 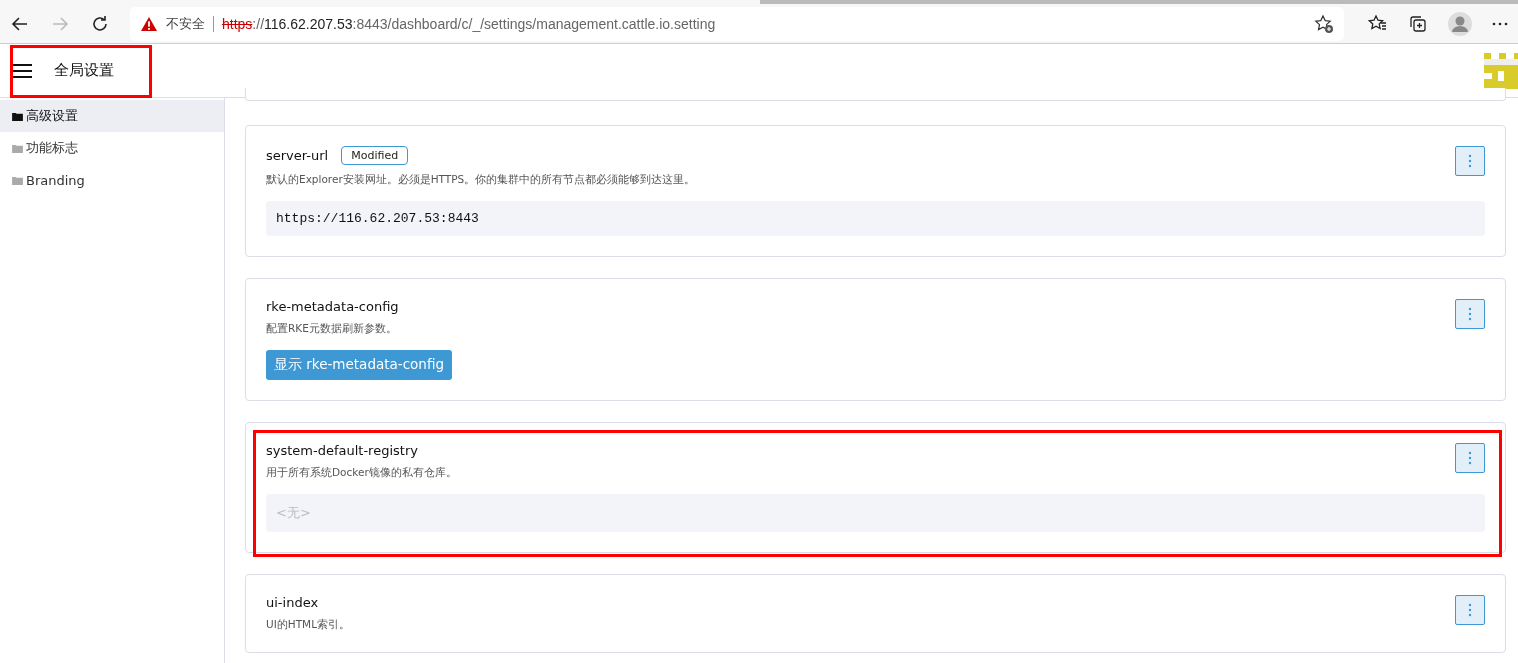 What do you see at coordinates (292, 602) in the screenshot?
I see `setting-name: ui-index` at bounding box center [292, 602].